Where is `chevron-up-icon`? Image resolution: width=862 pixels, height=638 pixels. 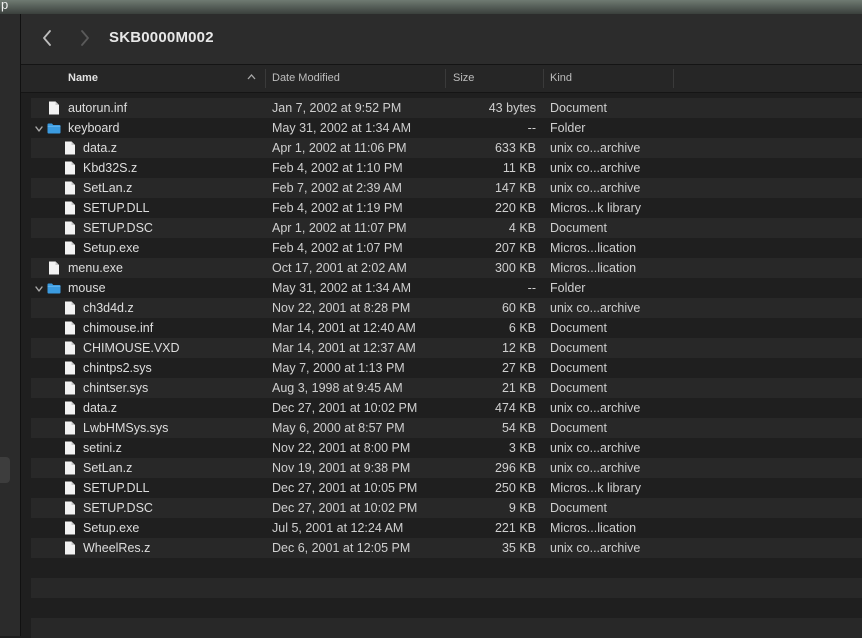
chevron-up-icon is located at coordinates (251, 76).